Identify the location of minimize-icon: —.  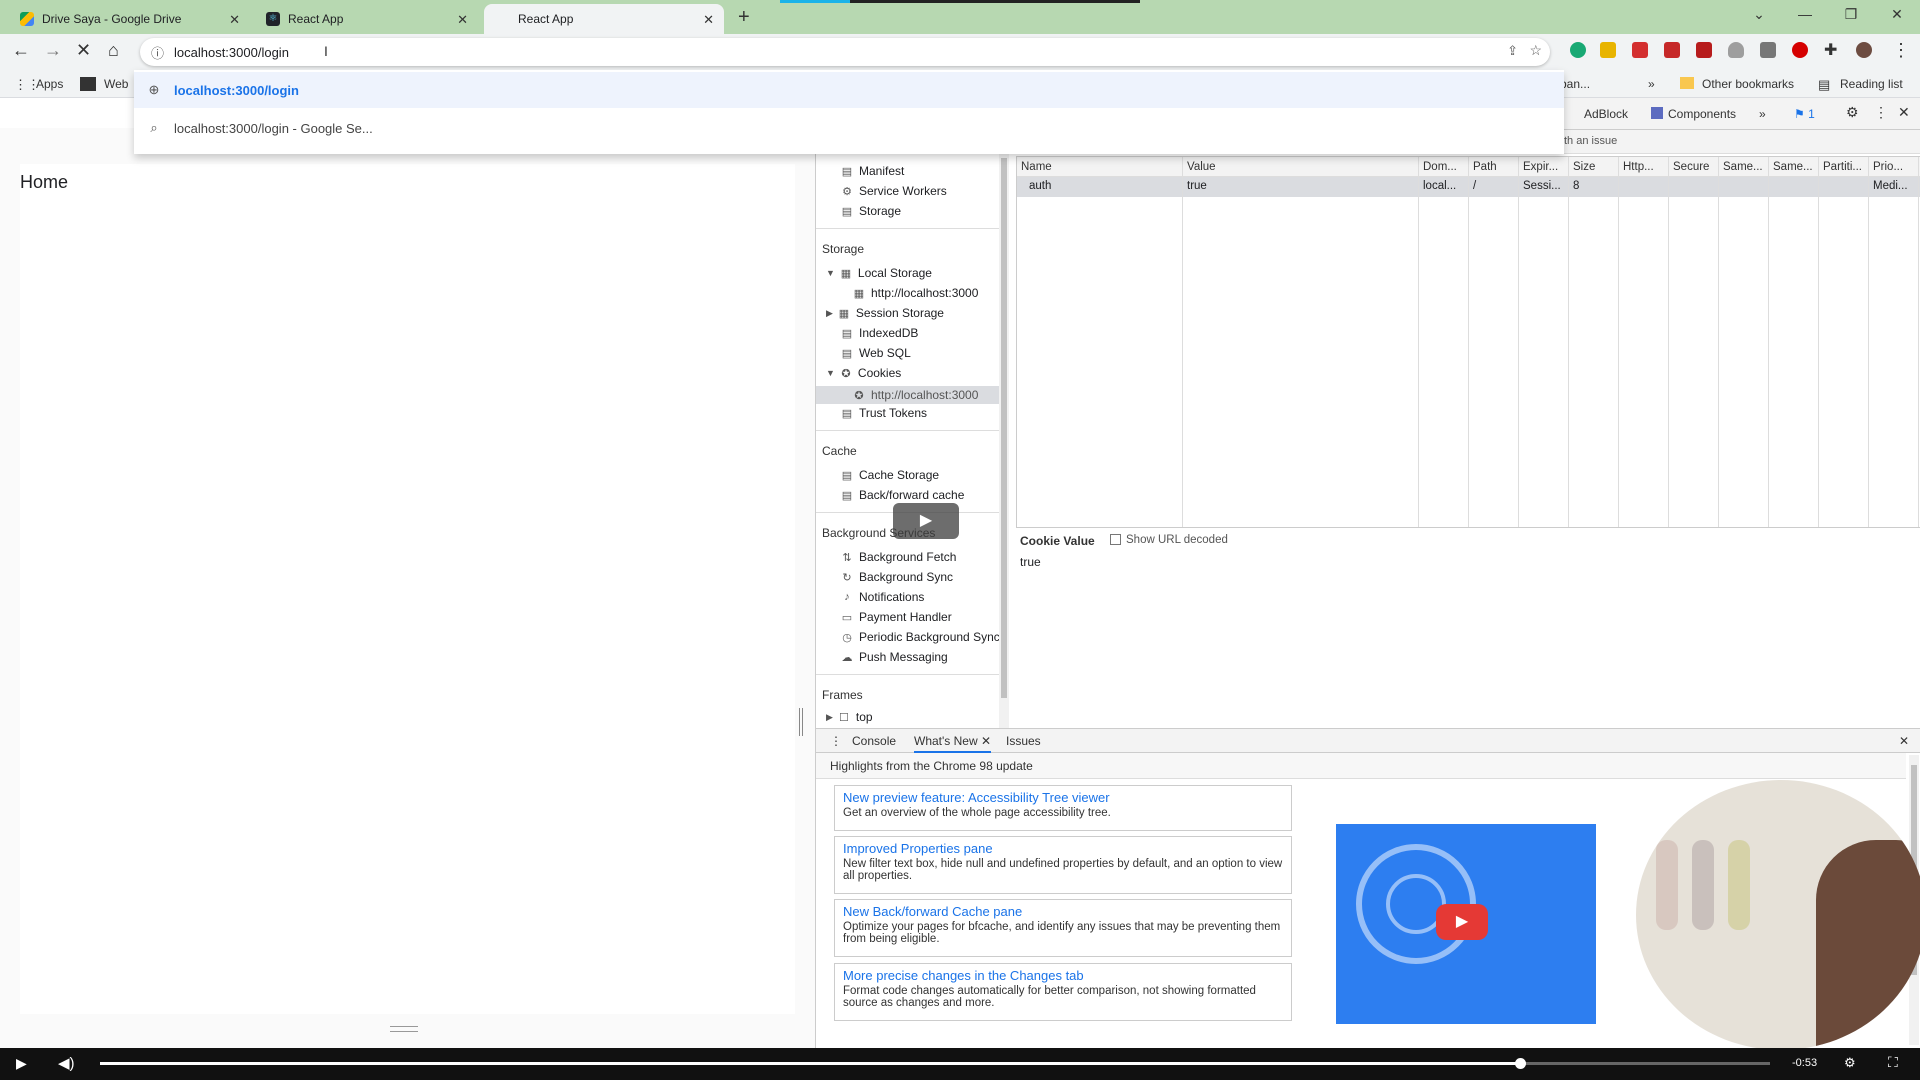
(1805, 15).